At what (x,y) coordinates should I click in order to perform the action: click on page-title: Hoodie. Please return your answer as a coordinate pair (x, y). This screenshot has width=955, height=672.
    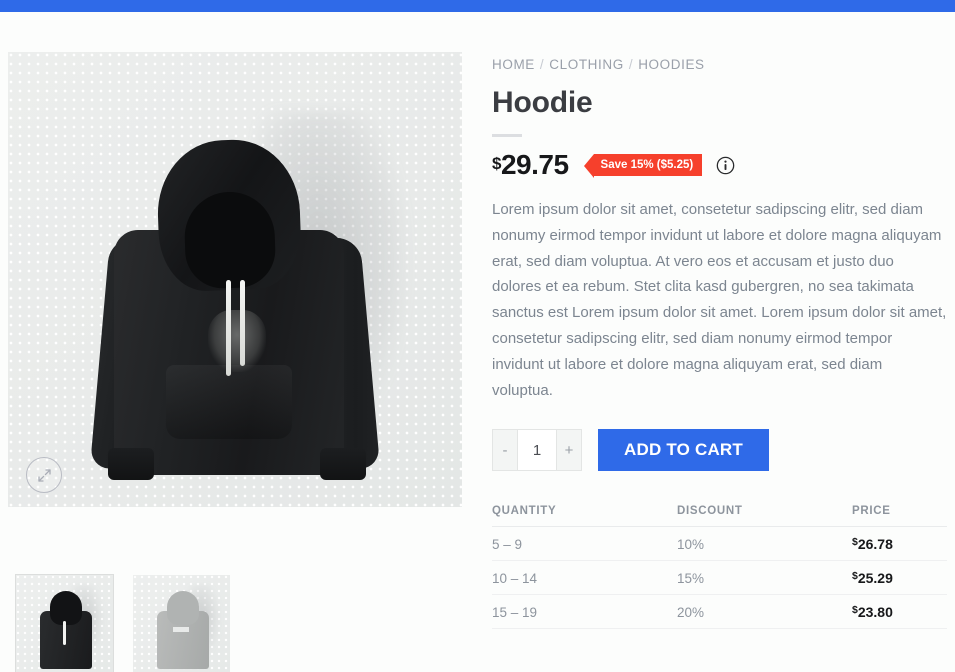
    Looking at the image, I should click on (542, 102).